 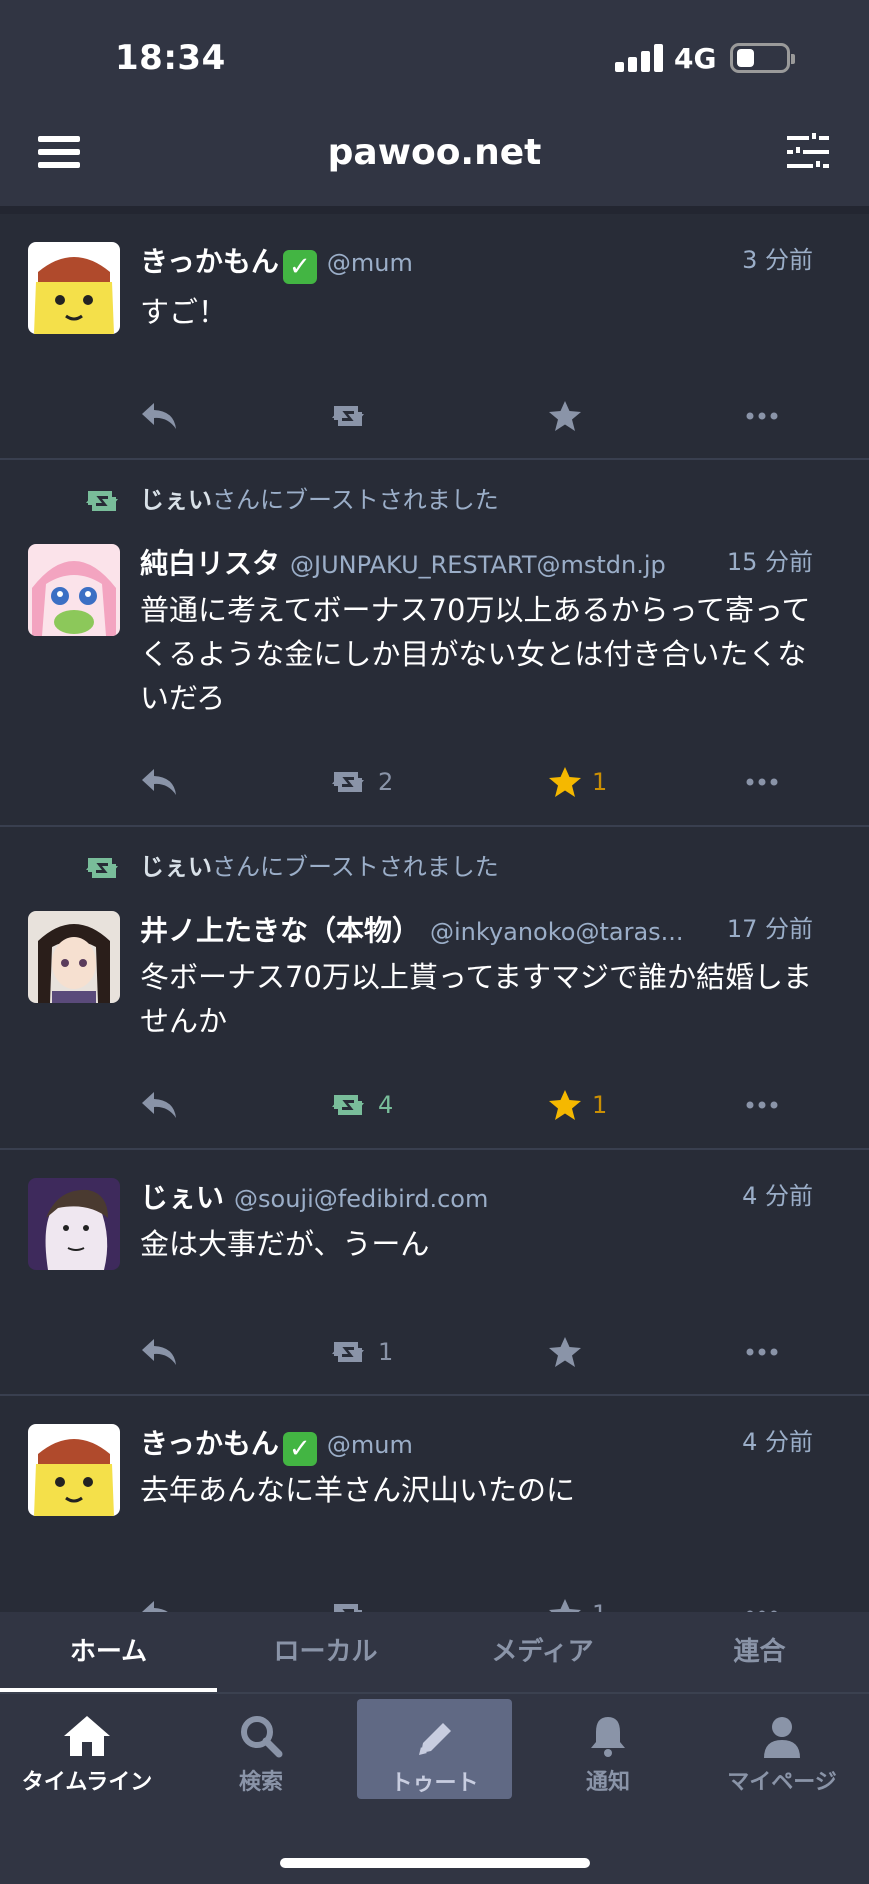 I want to click on boost-count: 1, so click(x=386, y=1352).